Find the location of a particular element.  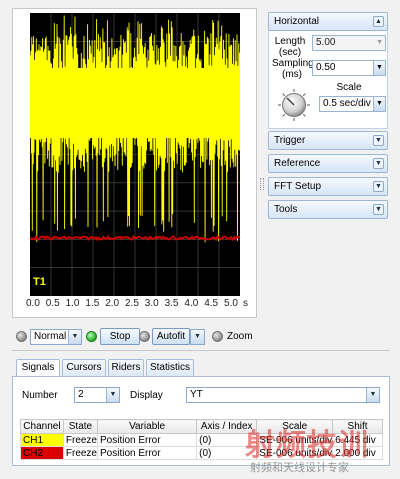

horizontal-panel-header: Horizontal ▲ is located at coordinates (328, 21).